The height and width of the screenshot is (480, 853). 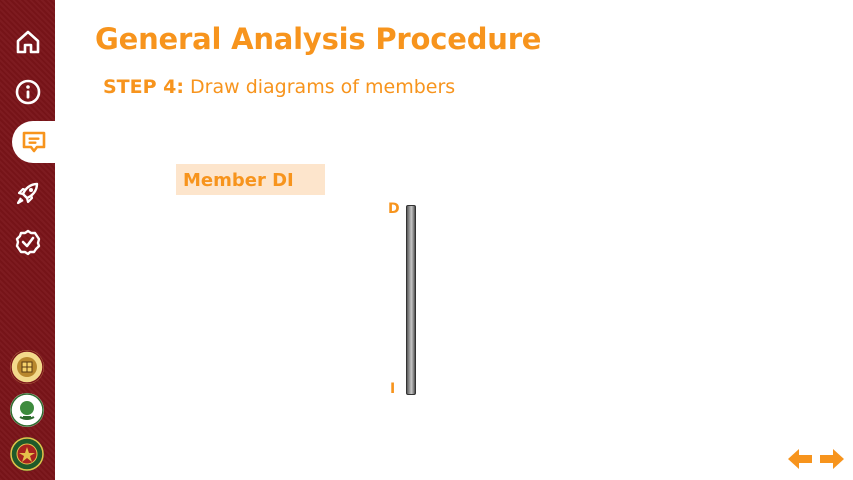 I want to click on info-icon, so click(x=27, y=92).